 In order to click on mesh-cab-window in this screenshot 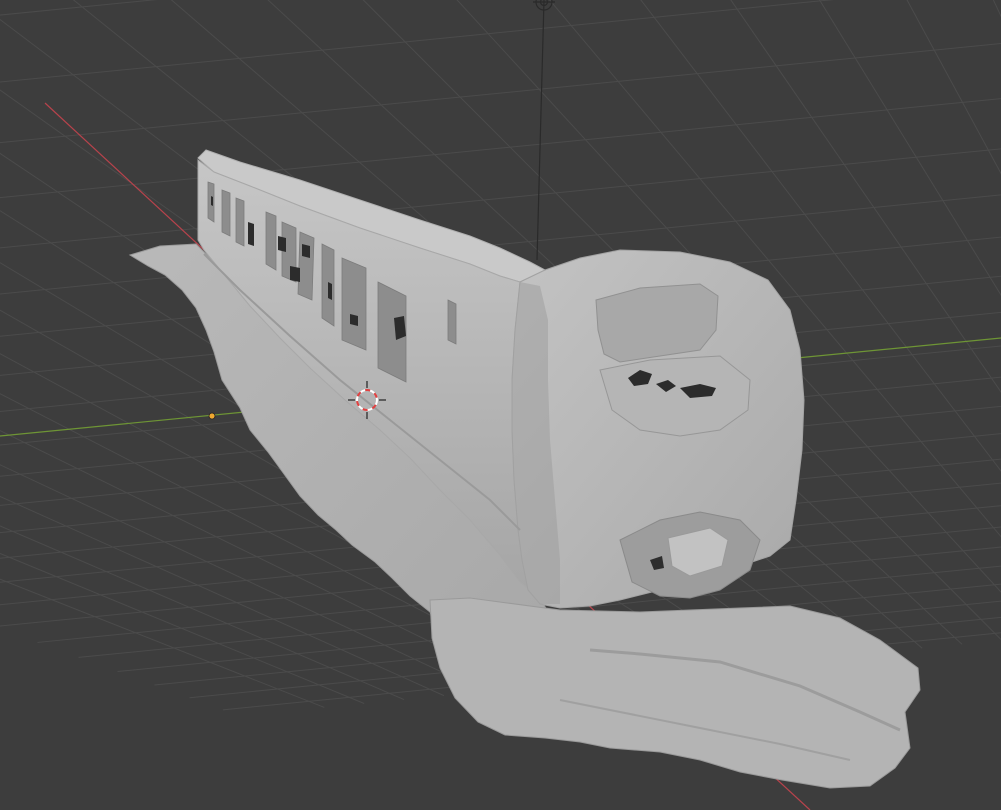, I will do `click(657, 323)`.